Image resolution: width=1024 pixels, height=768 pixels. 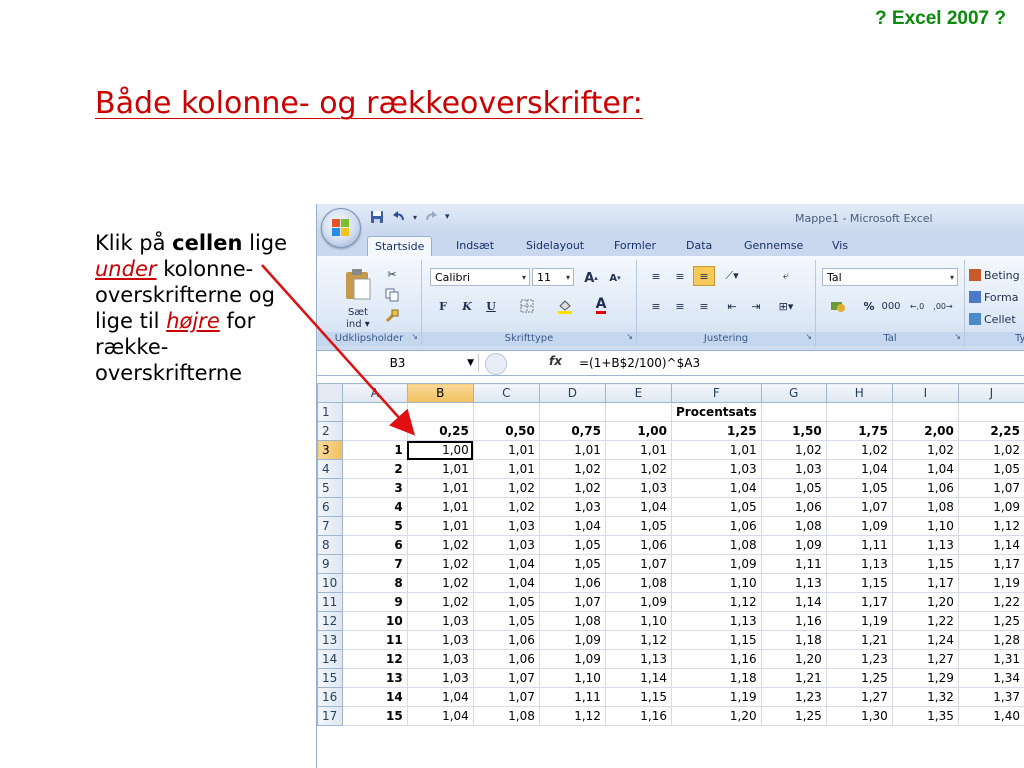 I want to click on cell: 1,23, so click(x=859, y=659).